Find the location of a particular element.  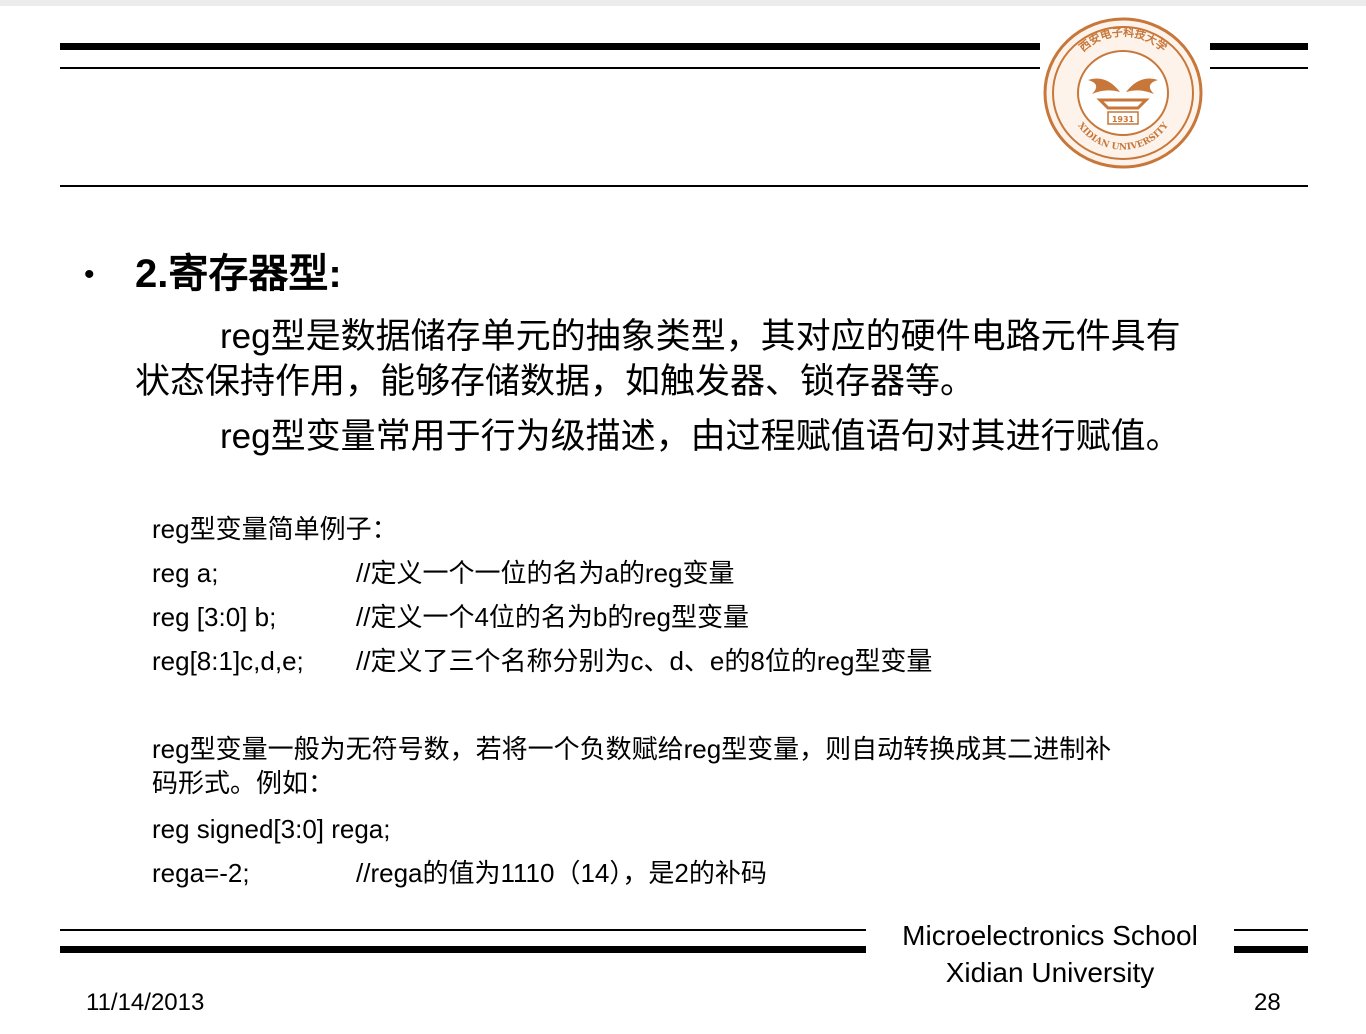

note-line-2: 码形式。例如： is located at coordinates (243, 783).